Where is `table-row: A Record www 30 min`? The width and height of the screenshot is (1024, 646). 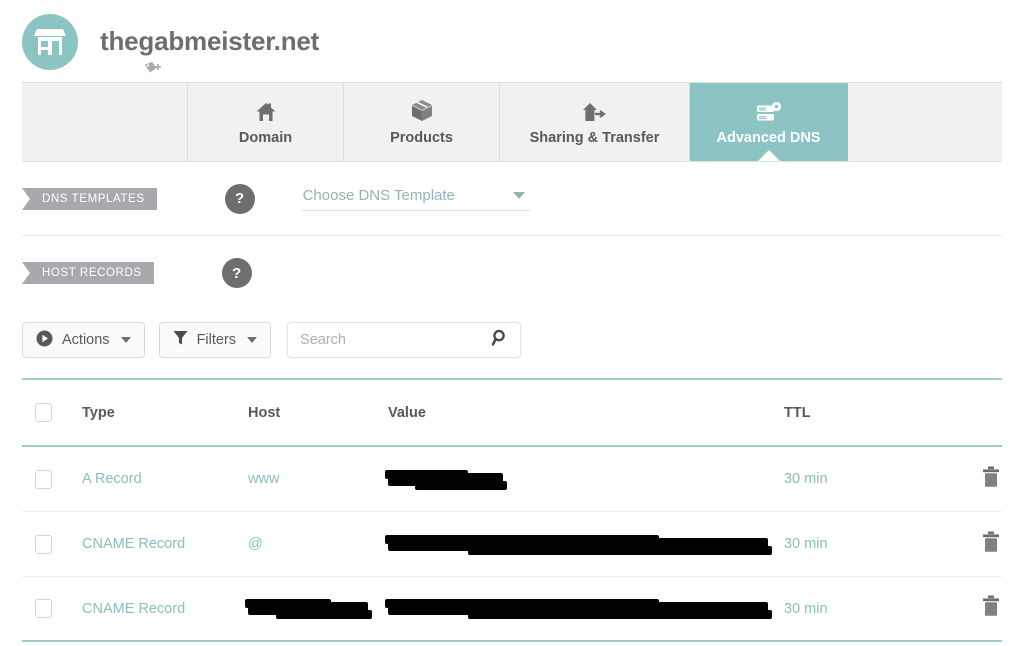
table-row: A Record www 30 min is located at coordinates (512, 479).